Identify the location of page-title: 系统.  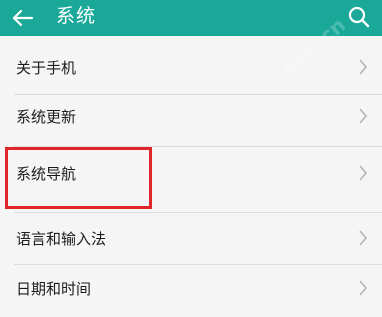
(76, 16).